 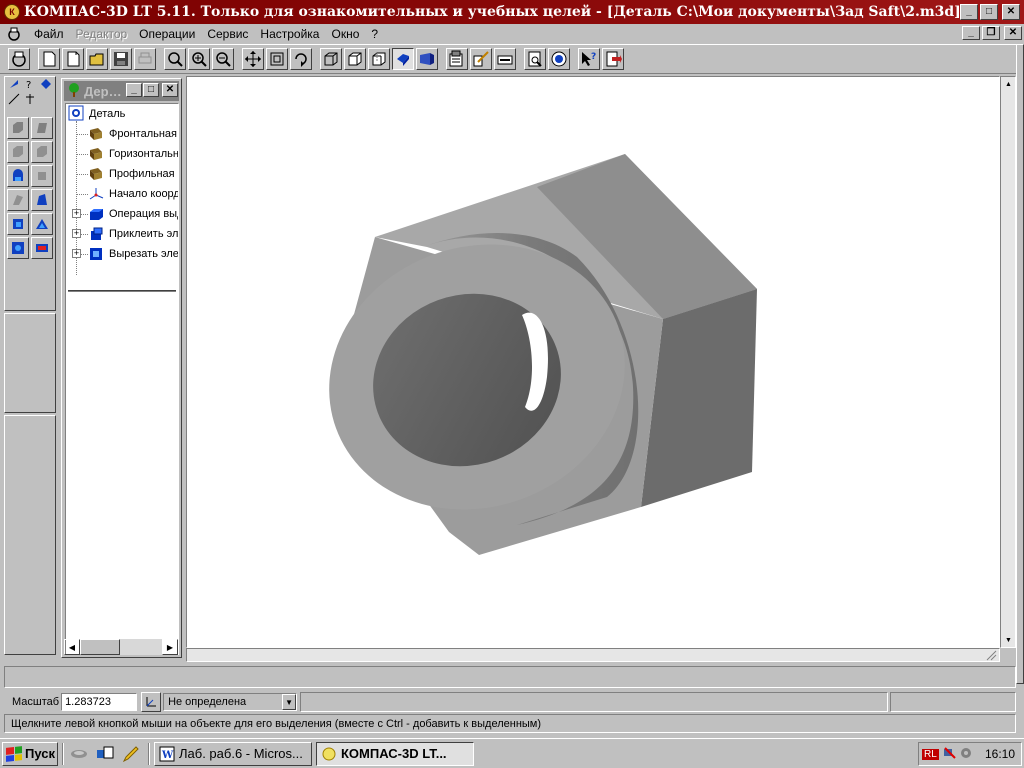 I want to click on print-disabled-button, so click(x=145, y=59).